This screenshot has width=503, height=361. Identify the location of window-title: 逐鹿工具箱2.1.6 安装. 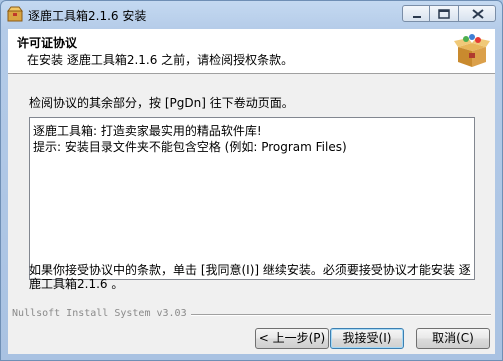
(87, 16).